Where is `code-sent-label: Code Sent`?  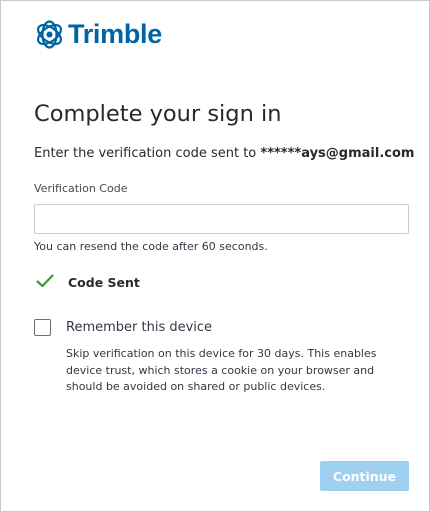
code-sent-label: Code Sent is located at coordinates (104, 282).